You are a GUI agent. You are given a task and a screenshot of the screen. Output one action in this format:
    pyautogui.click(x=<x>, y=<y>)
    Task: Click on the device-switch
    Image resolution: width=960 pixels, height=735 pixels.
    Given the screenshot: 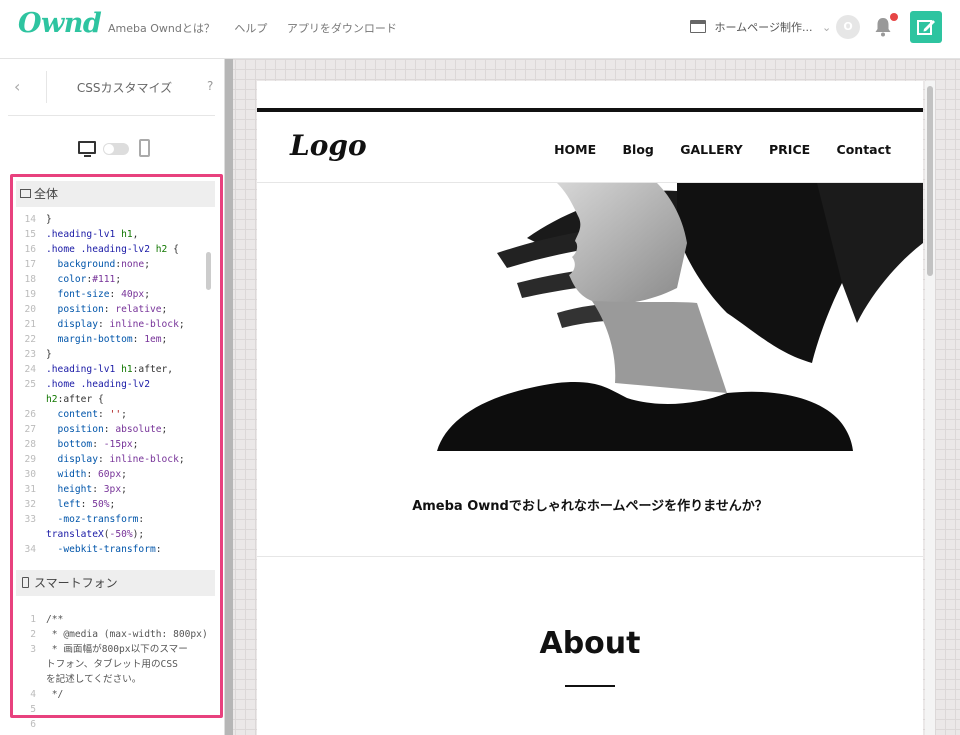 What is the action you would take?
    pyautogui.click(x=118, y=149)
    